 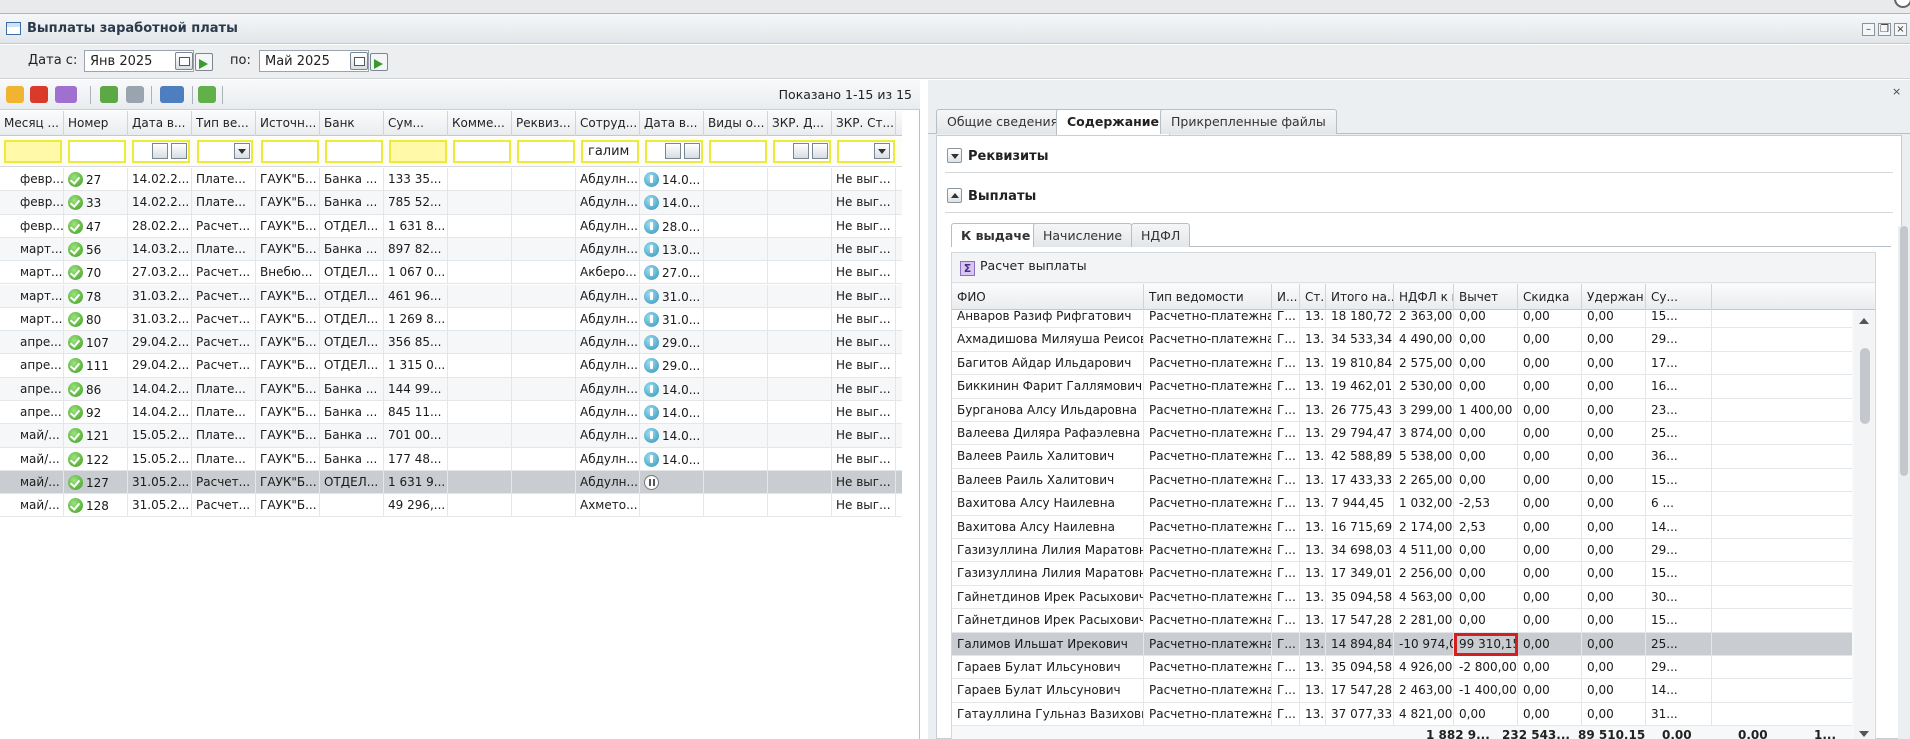 What do you see at coordinates (997, 158) in the screenshot?
I see `section-requisites: Реквизиты` at bounding box center [997, 158].